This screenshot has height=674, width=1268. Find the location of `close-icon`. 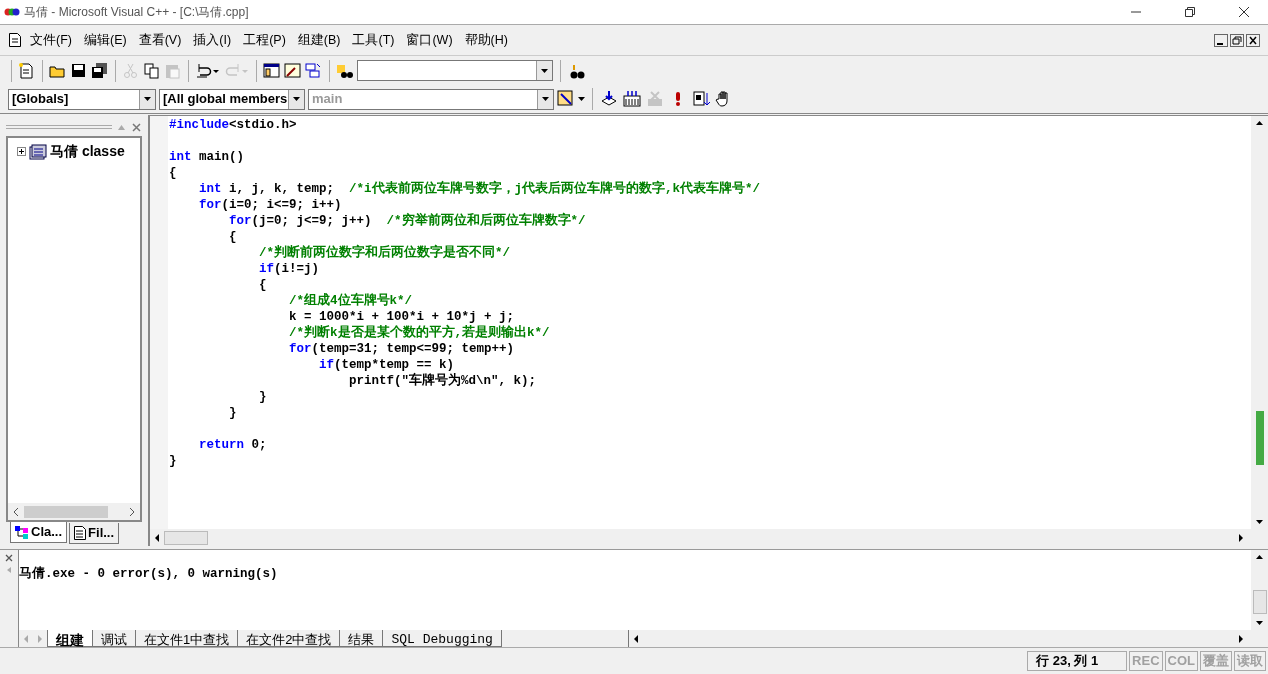

close-icon is located at coordinates (1244, 12).